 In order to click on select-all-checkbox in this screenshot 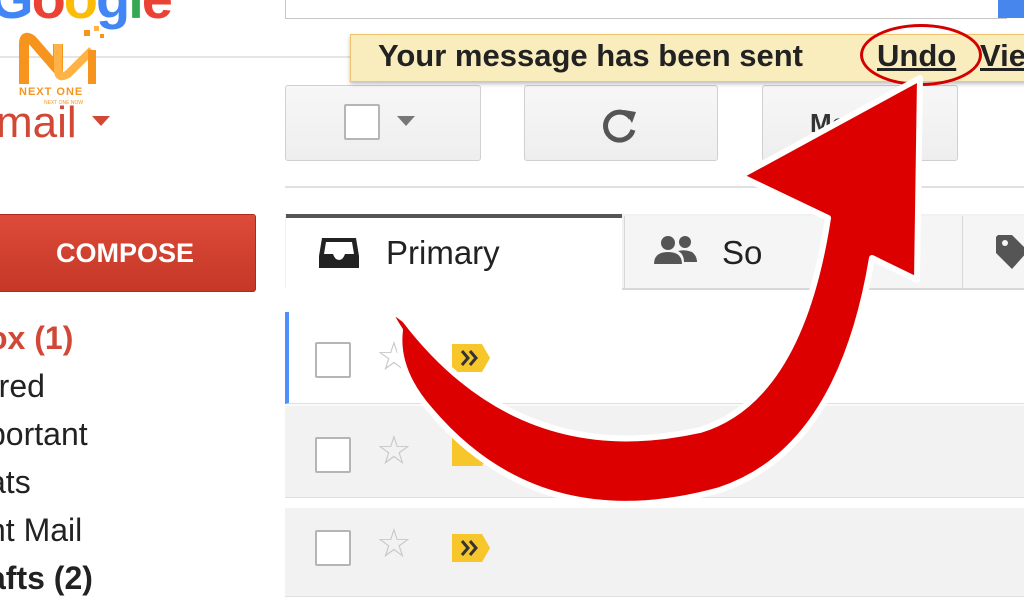, I will do `click(362, 122)`.